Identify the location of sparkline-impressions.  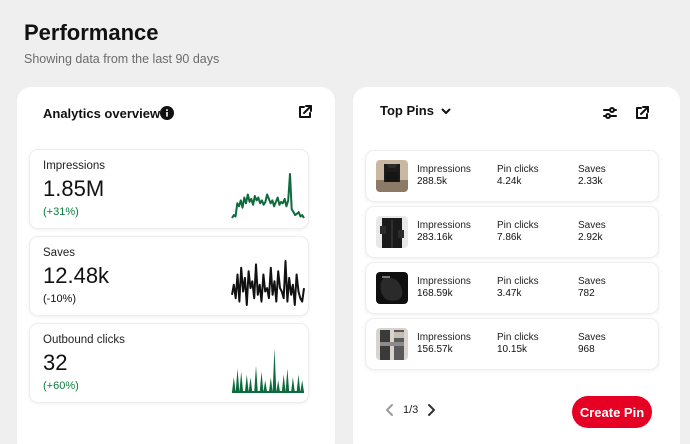
(268, 196).